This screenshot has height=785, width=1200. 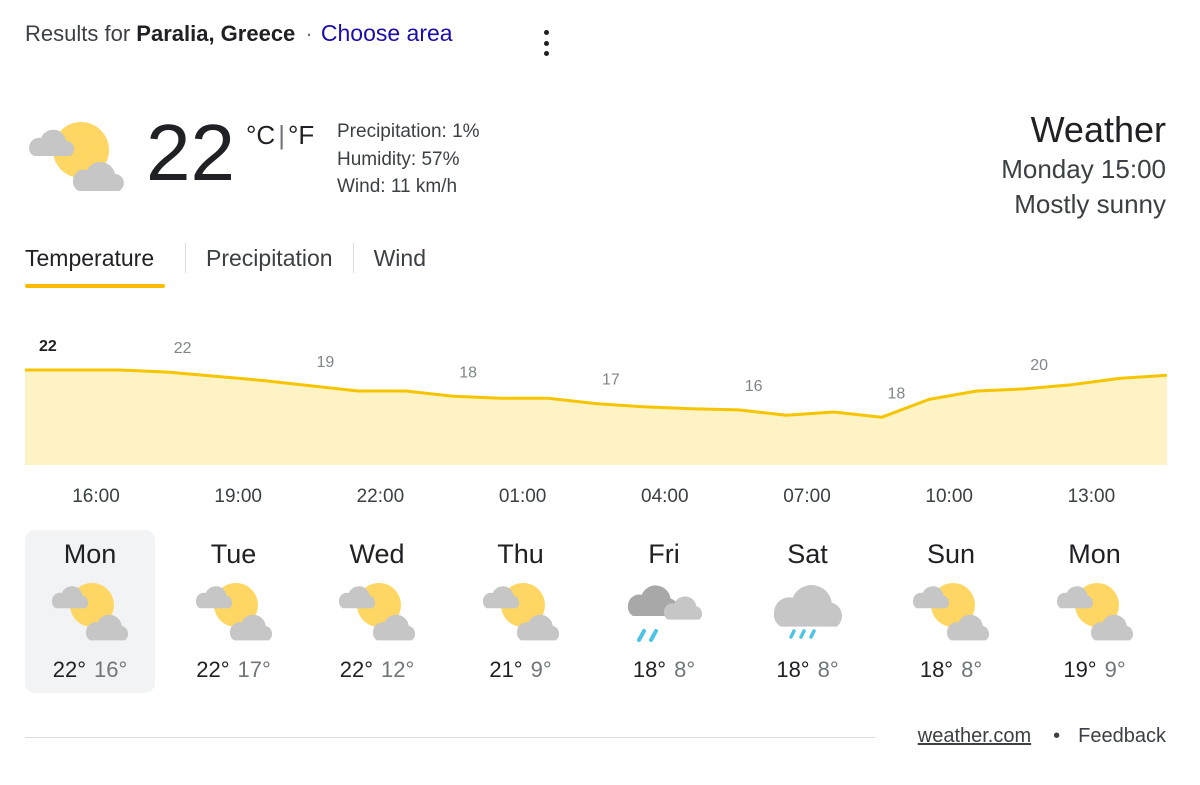 I want to click on hour-label: 13:00, so click(x=1091, y=496).